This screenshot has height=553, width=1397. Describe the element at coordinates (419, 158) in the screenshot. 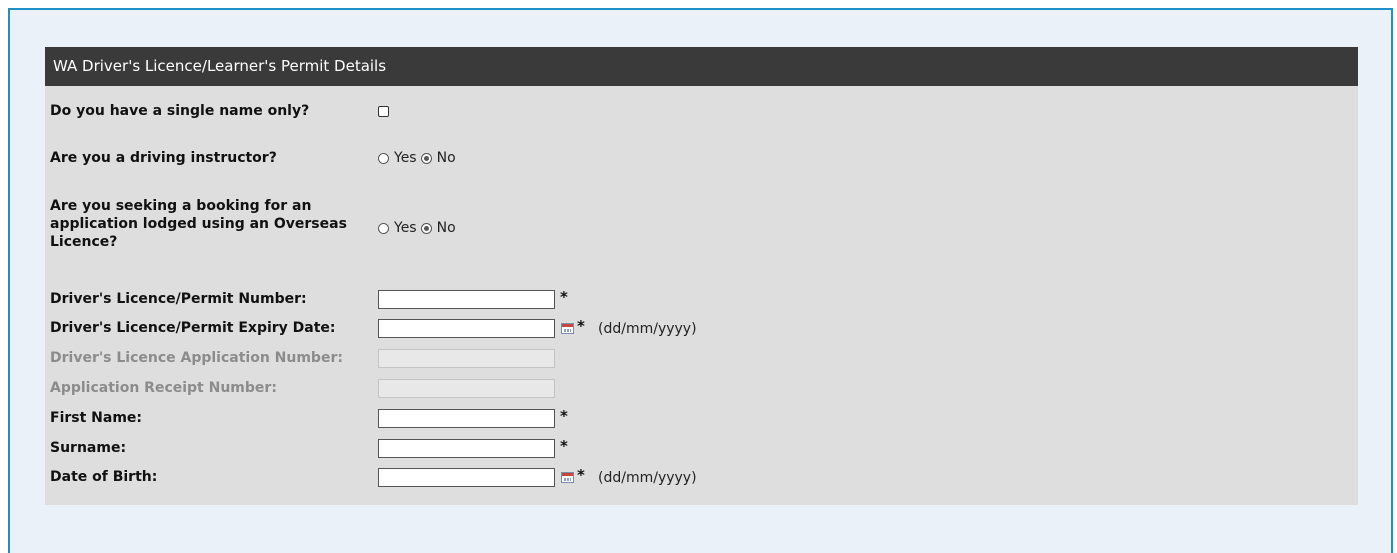

I see `driving-instructor-radio-group: Yes No` at that location.